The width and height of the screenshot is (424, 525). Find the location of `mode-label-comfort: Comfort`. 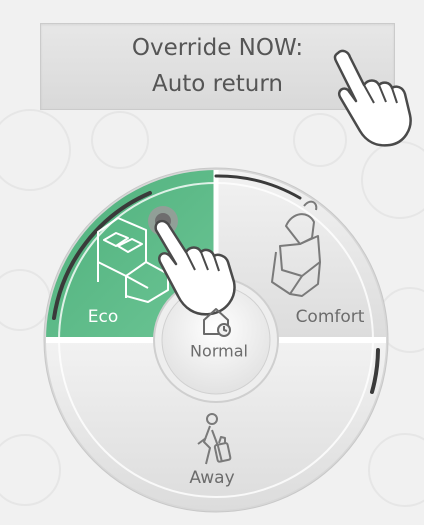

mode-label-comfort: Comfort is located at coordinates (330, 317).